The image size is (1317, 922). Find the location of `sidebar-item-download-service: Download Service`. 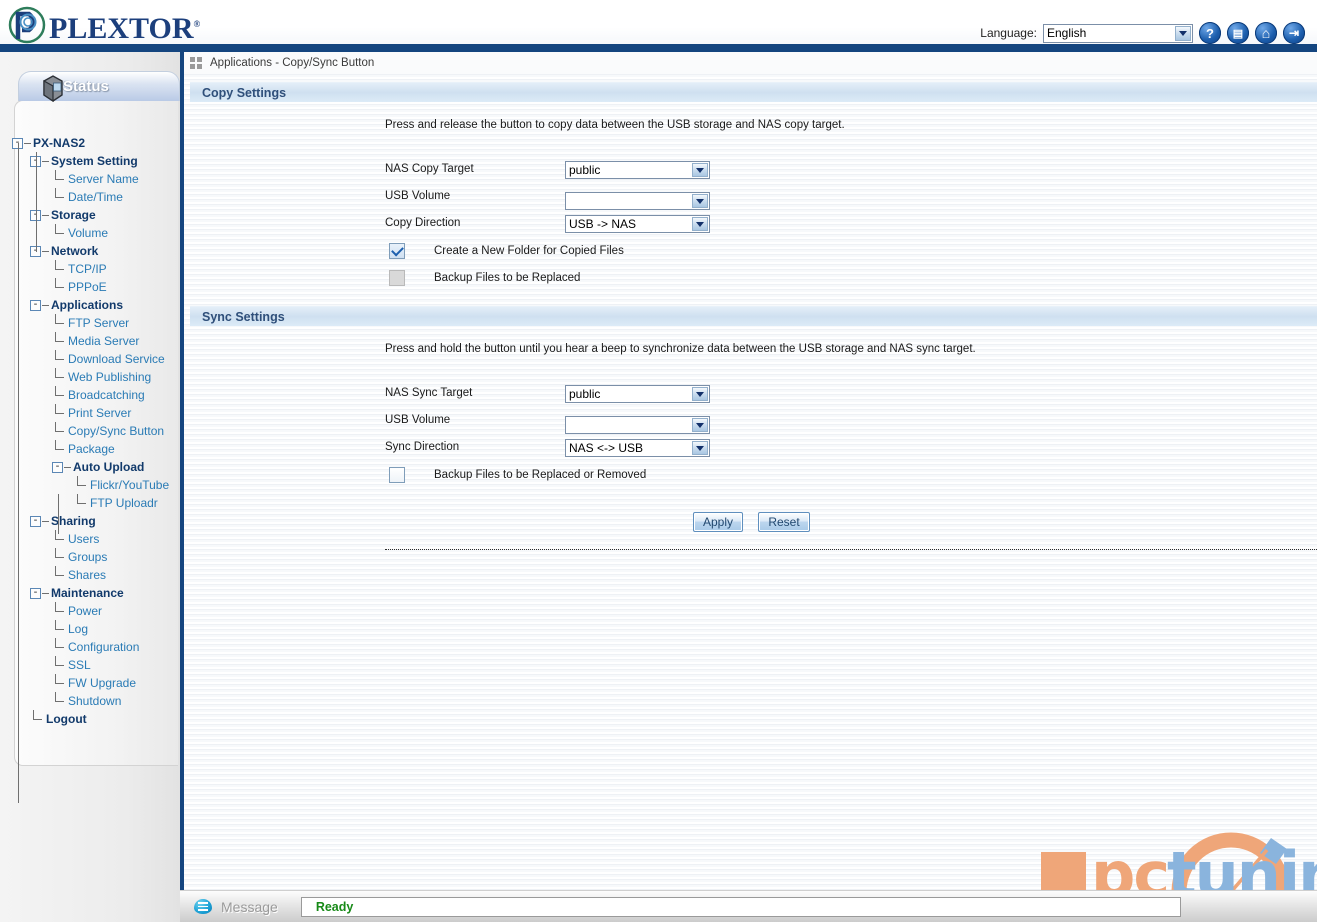

sidebar-item-download-service: Download Service is located at coordinates (90, 359).